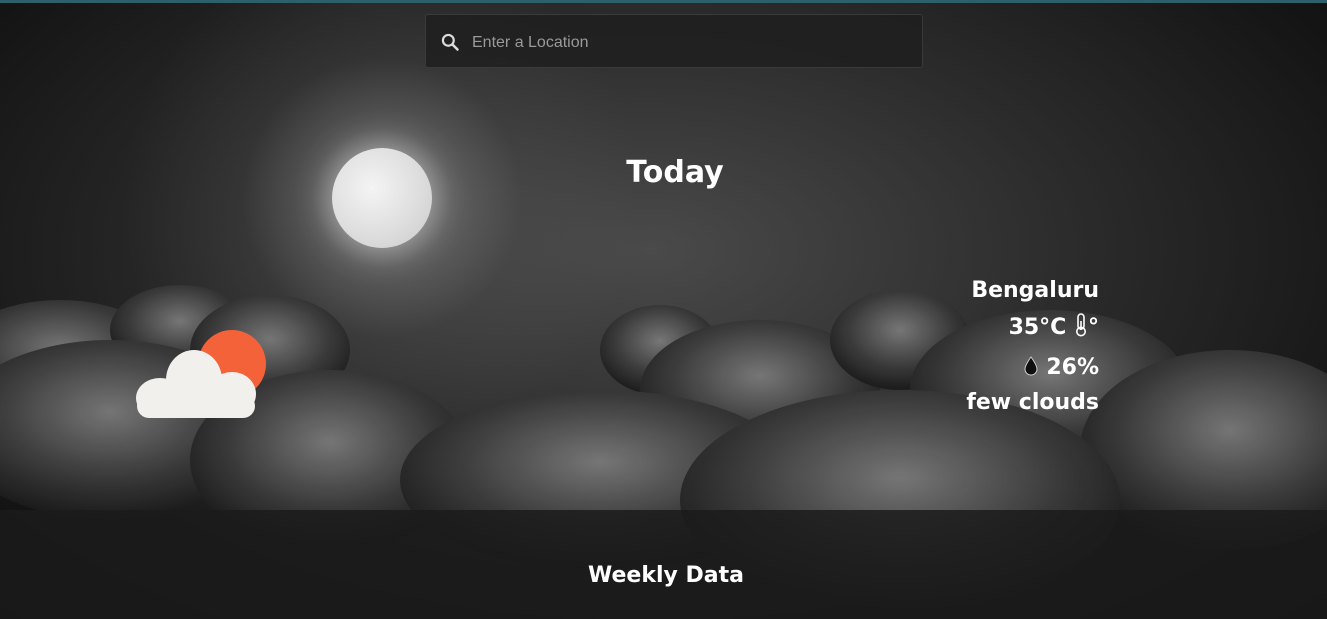 Image resolution: width=1327 pixels, height=619 pixels. I want to click on weather-description: few clouds, so click(1032, 402).